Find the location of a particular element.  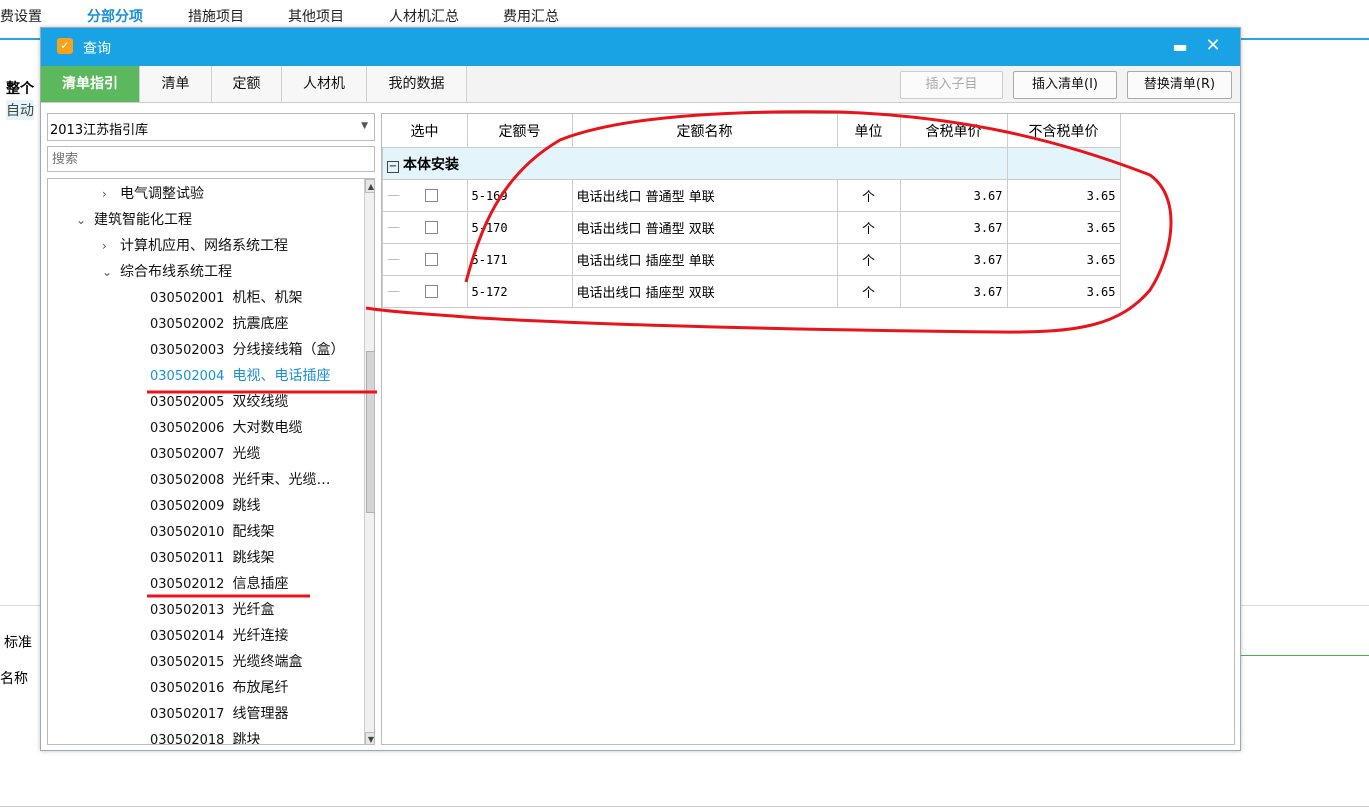

col-select: 选中 is located at coordinates (425, 131).